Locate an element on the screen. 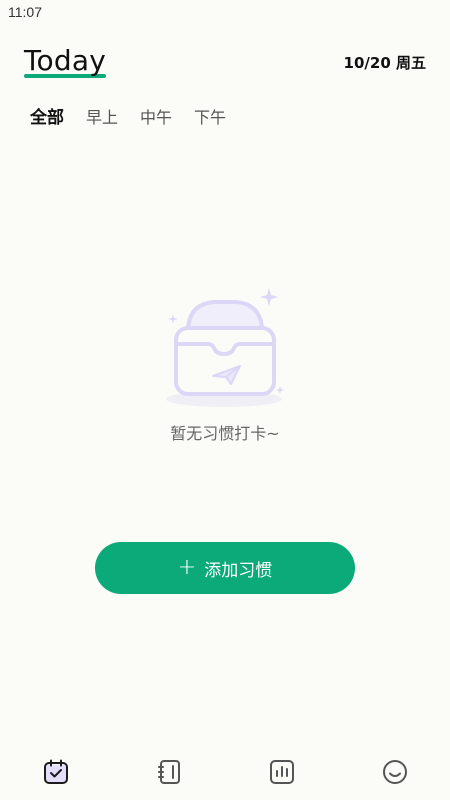  tab-afternoon: 下午 is located at coordinates (210, 118).